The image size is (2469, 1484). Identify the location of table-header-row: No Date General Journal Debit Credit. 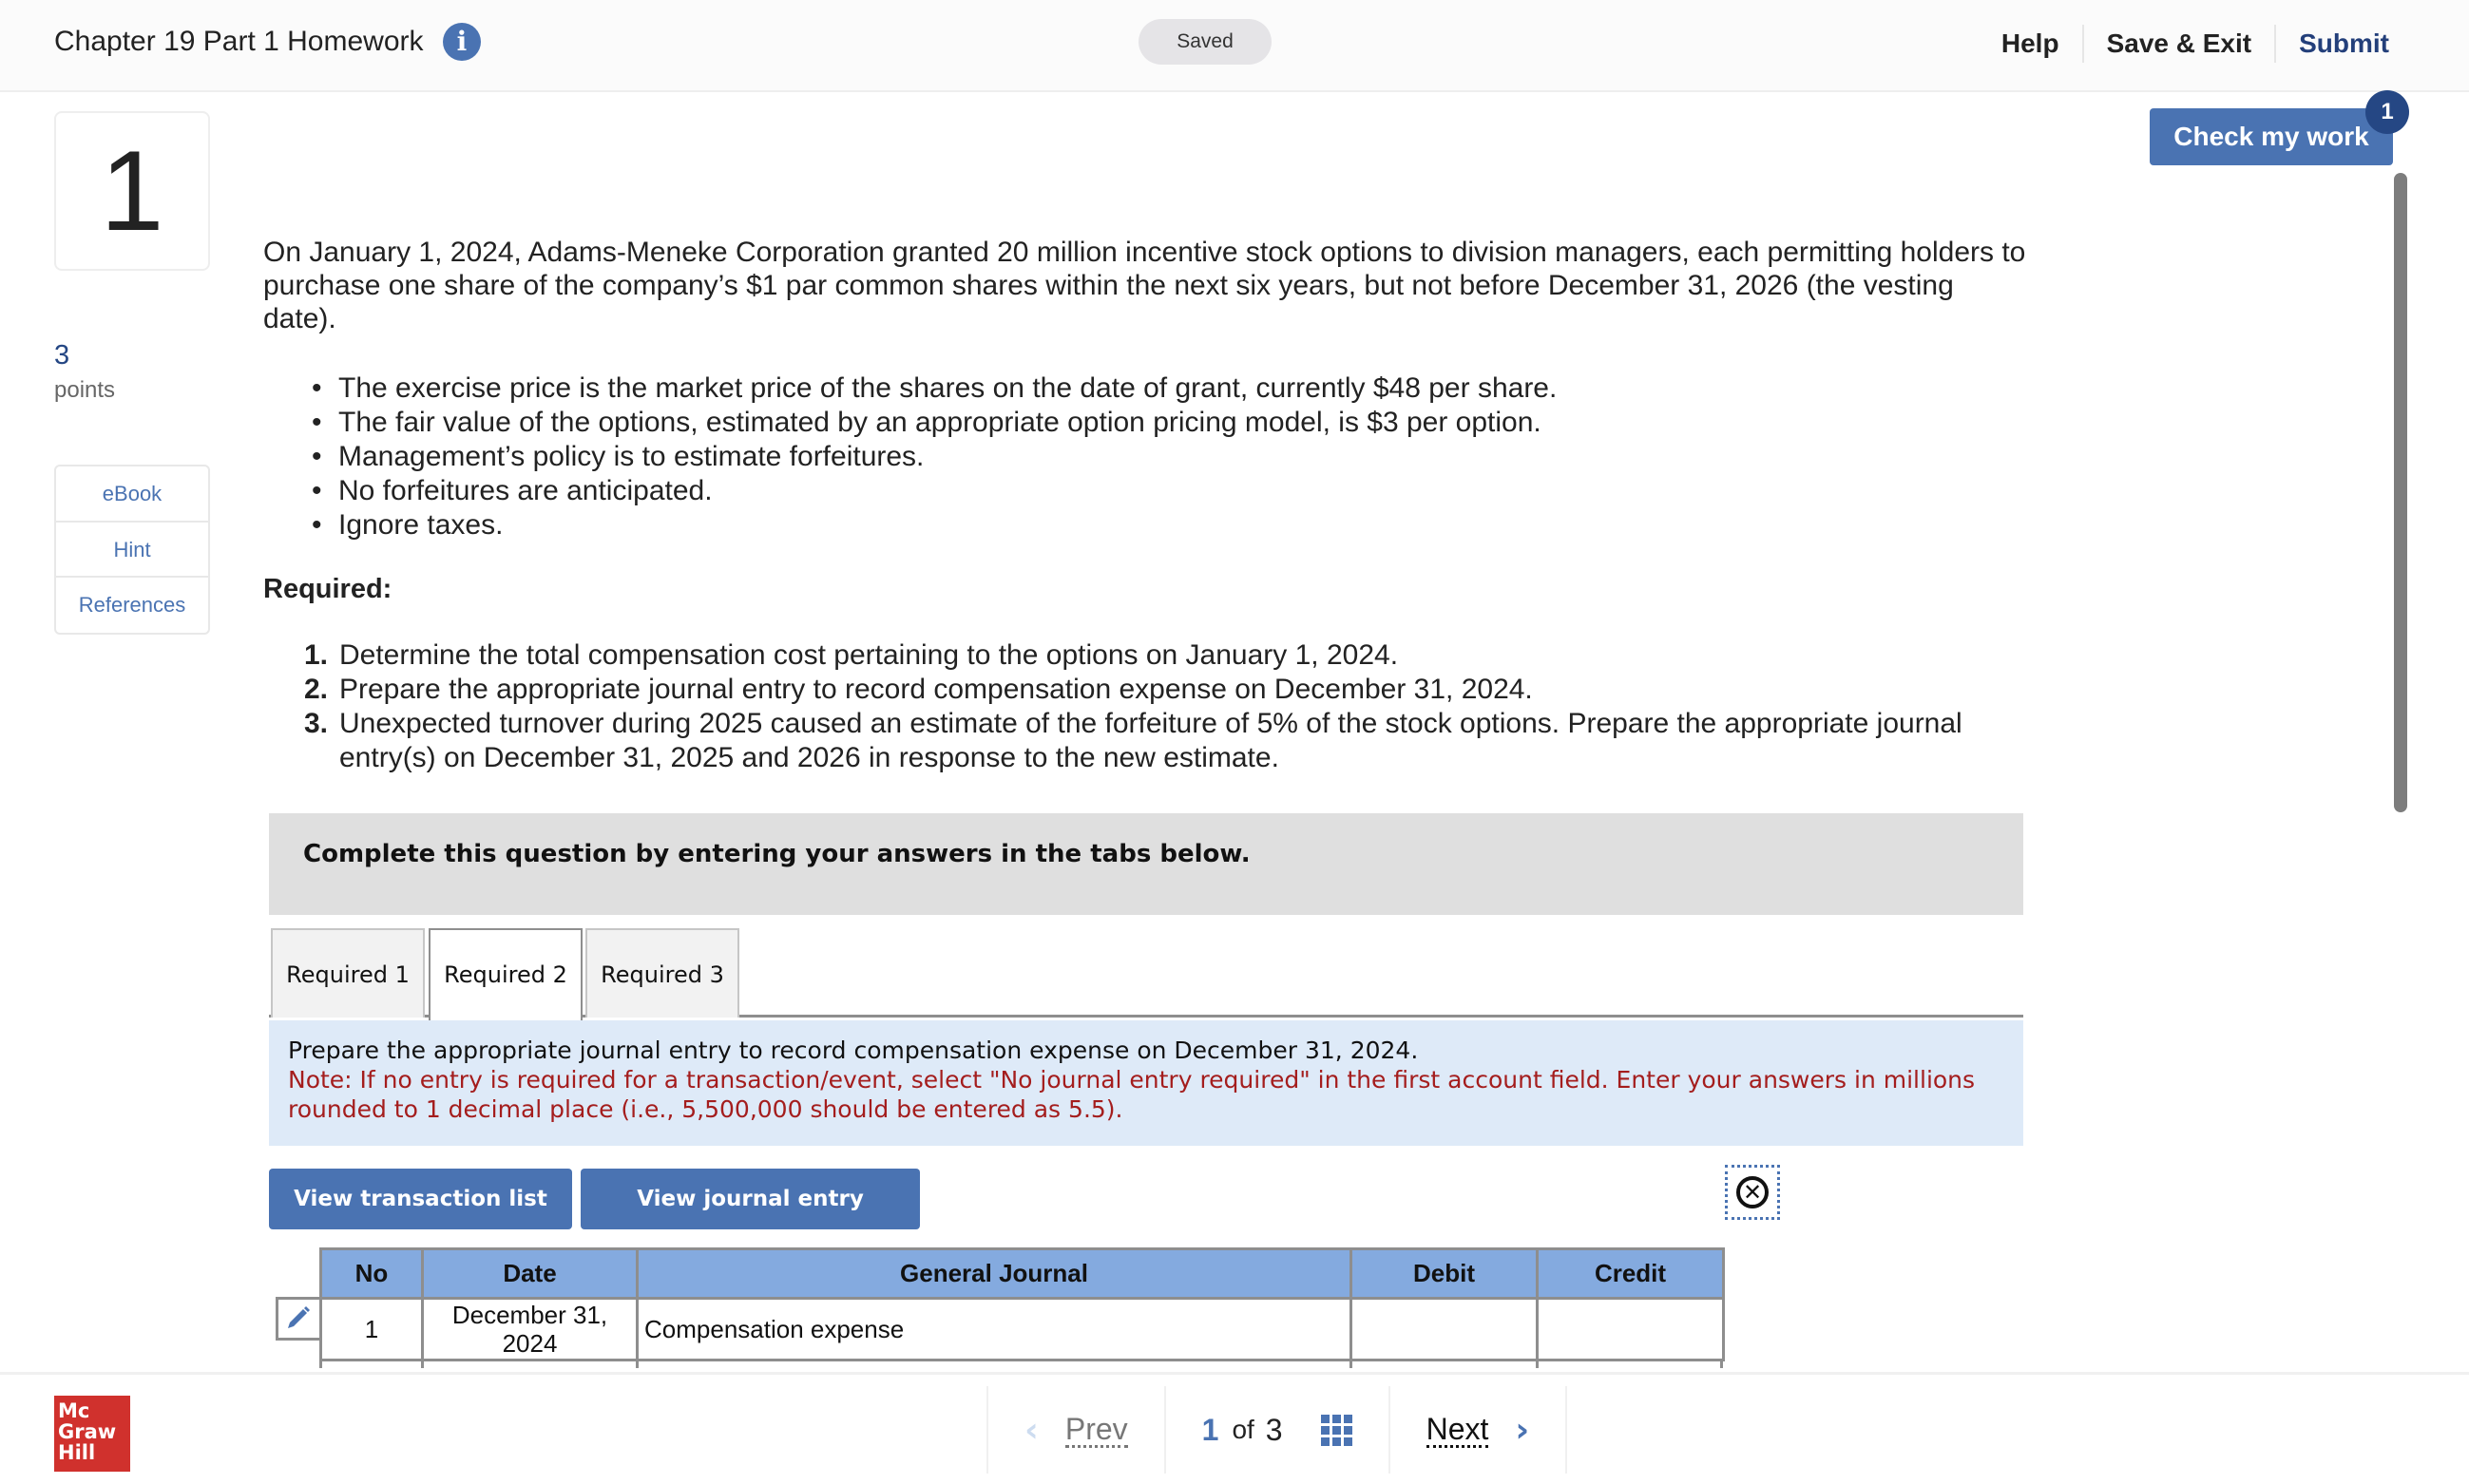
(1022, 1273).